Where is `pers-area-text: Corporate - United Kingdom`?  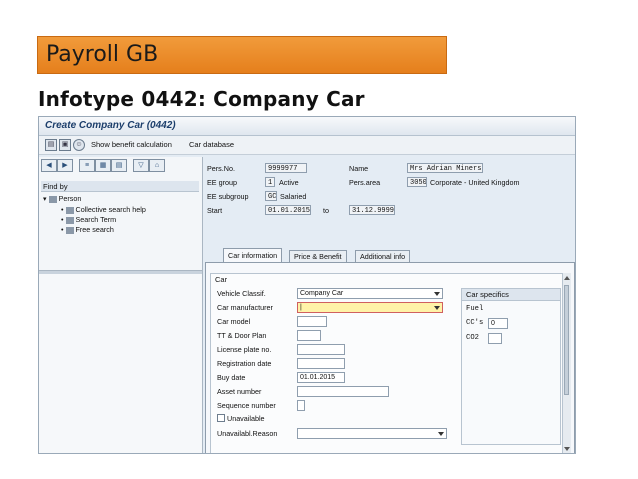
pers-area-text: Corporate - United Kingdom is located at coordinates (475, 182).